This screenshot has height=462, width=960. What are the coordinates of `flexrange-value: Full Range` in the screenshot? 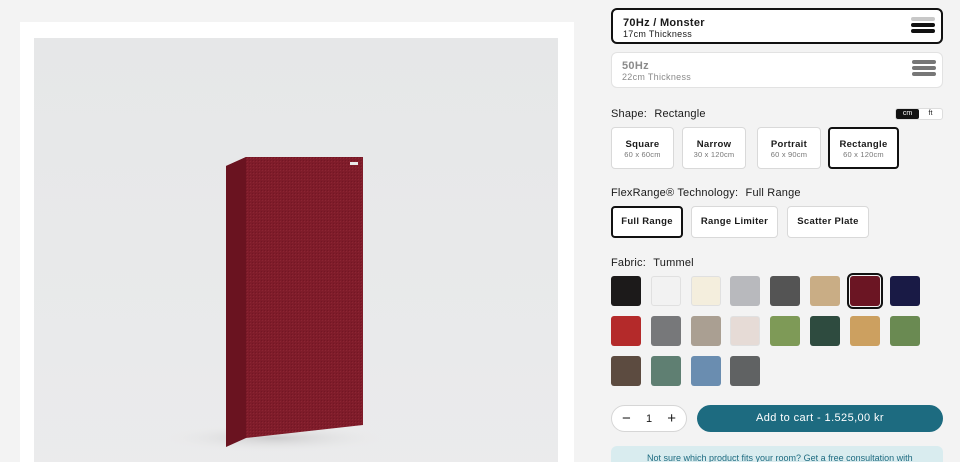 It's located at (773, 193).